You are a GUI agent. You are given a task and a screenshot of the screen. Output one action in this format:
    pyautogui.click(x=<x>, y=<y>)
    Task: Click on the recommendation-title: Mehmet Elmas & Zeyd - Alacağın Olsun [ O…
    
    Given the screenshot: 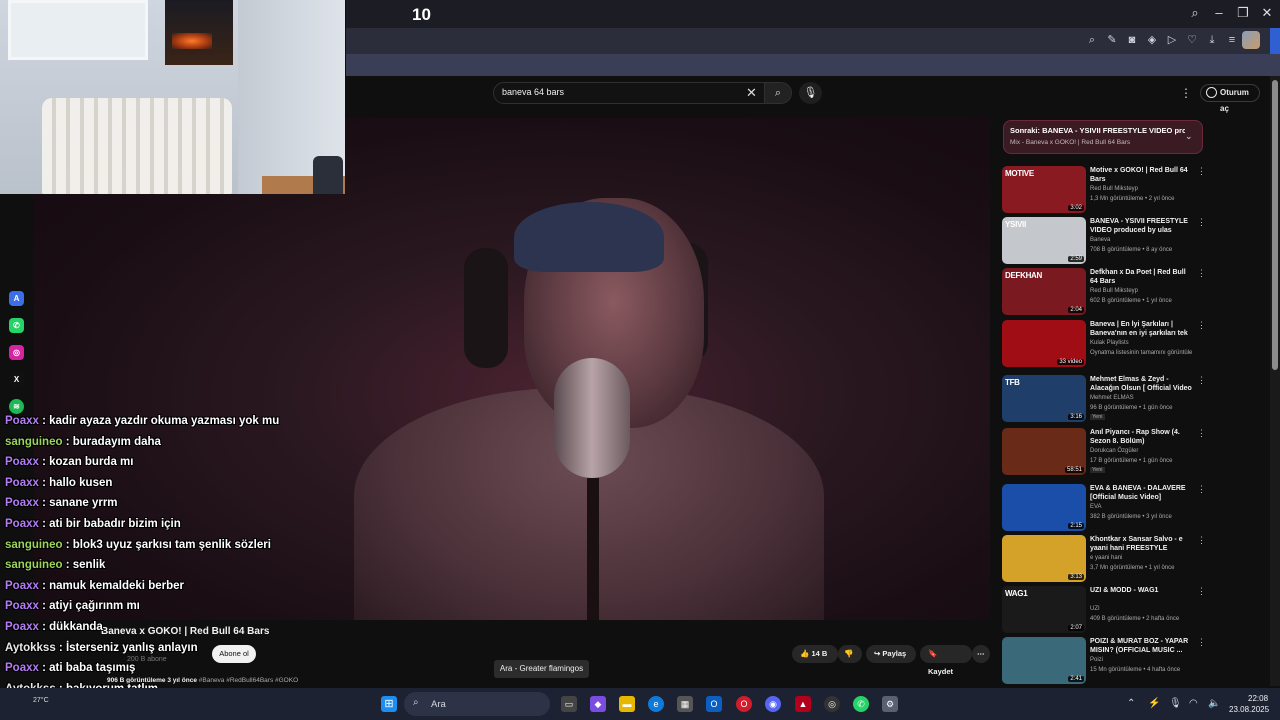 What is the action you would take?
    pyautogui.click(x=1142, y=384)
    